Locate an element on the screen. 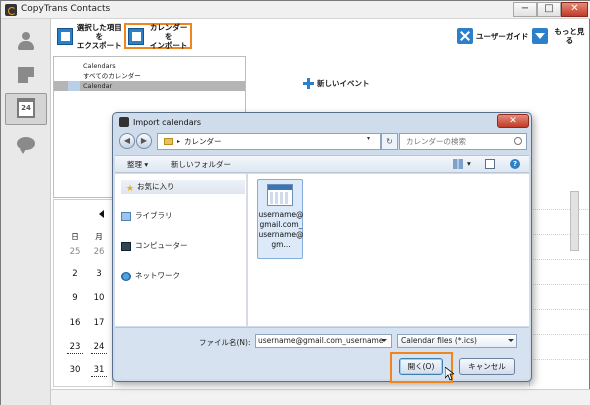 The image size is (590, 405). calendar-item-label: Calendar is located at coordinates (98, 86).